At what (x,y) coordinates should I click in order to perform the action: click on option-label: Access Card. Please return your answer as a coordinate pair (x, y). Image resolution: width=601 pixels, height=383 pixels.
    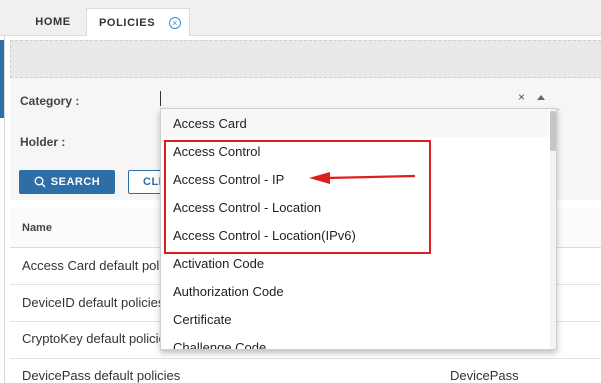
    Looking at the image, I should click on (210, 123).